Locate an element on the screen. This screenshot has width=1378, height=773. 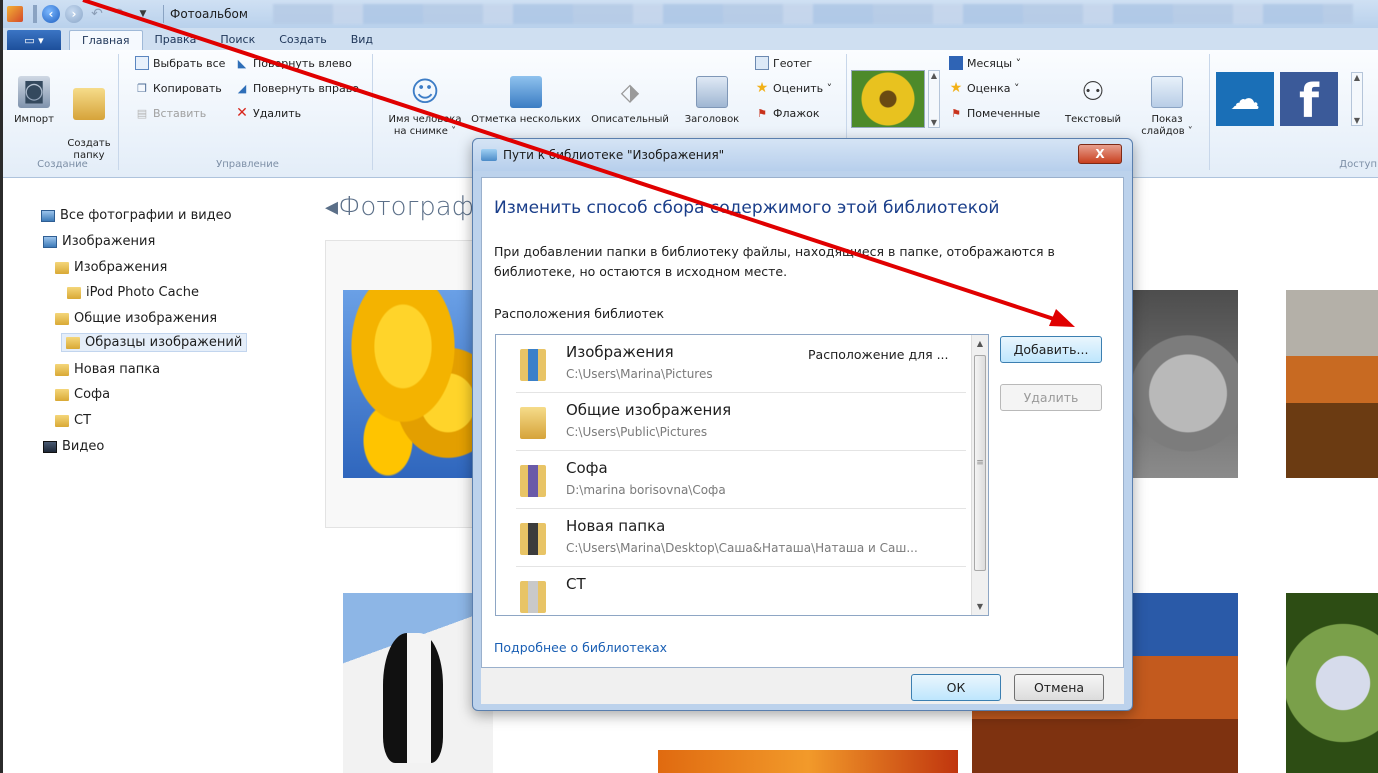
rotate-left-button: ◣ Повернуть влево is located at coordinates (293, 63).